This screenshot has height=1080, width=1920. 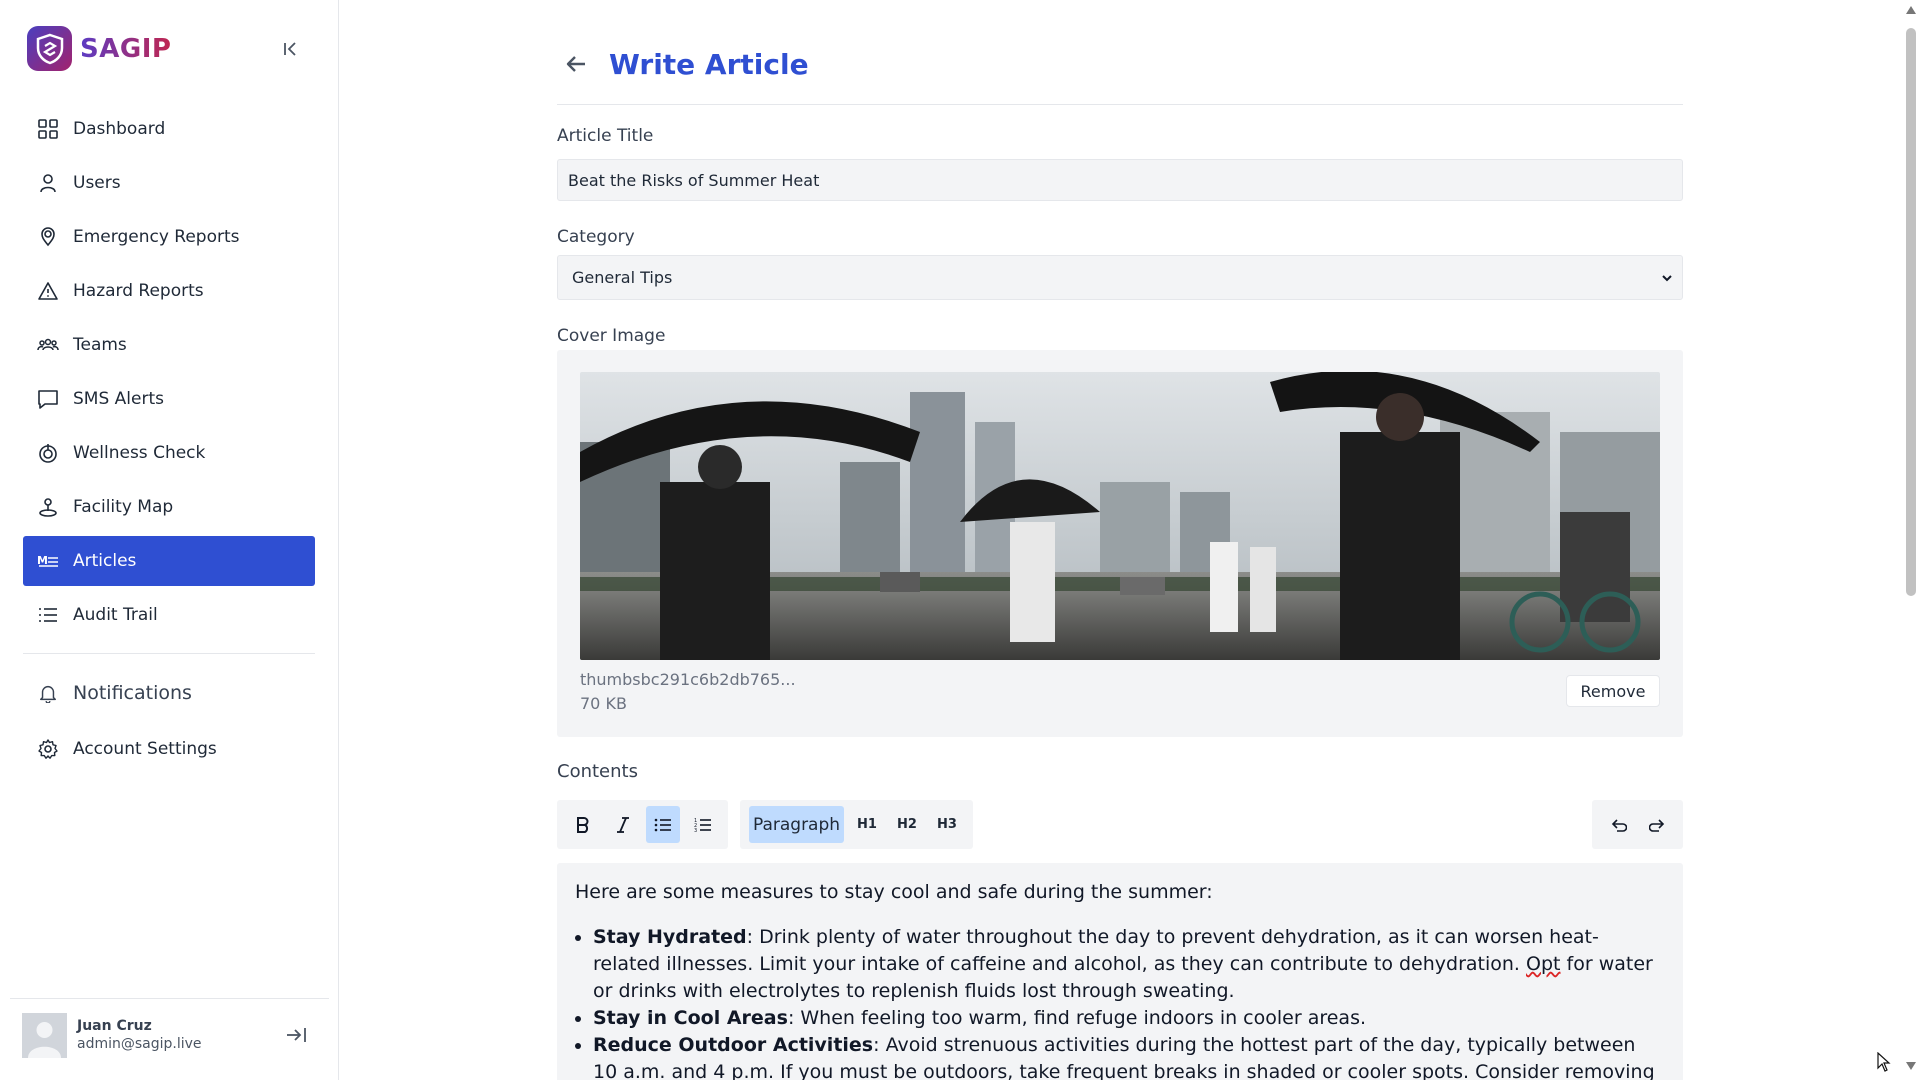 What do you see at coordinates (1884, 1062) in the screenshot?
I see `mouse-cursor-icon` at bounding box center [1884, 1062].